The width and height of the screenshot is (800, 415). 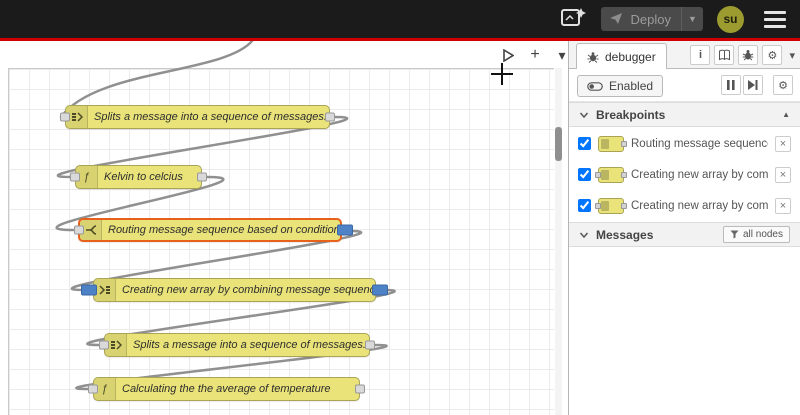 What do you see at coordinates (684, 55) in the screenshot?
I see `sidebar-tabbar: debugger i ⚙ ▾` at bounding box center [684, 55].